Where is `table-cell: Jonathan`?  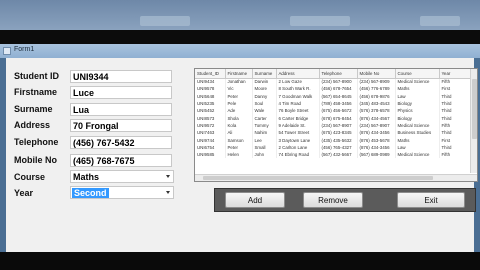
table-cell: Jonathan is located at coordinates (239, 82).